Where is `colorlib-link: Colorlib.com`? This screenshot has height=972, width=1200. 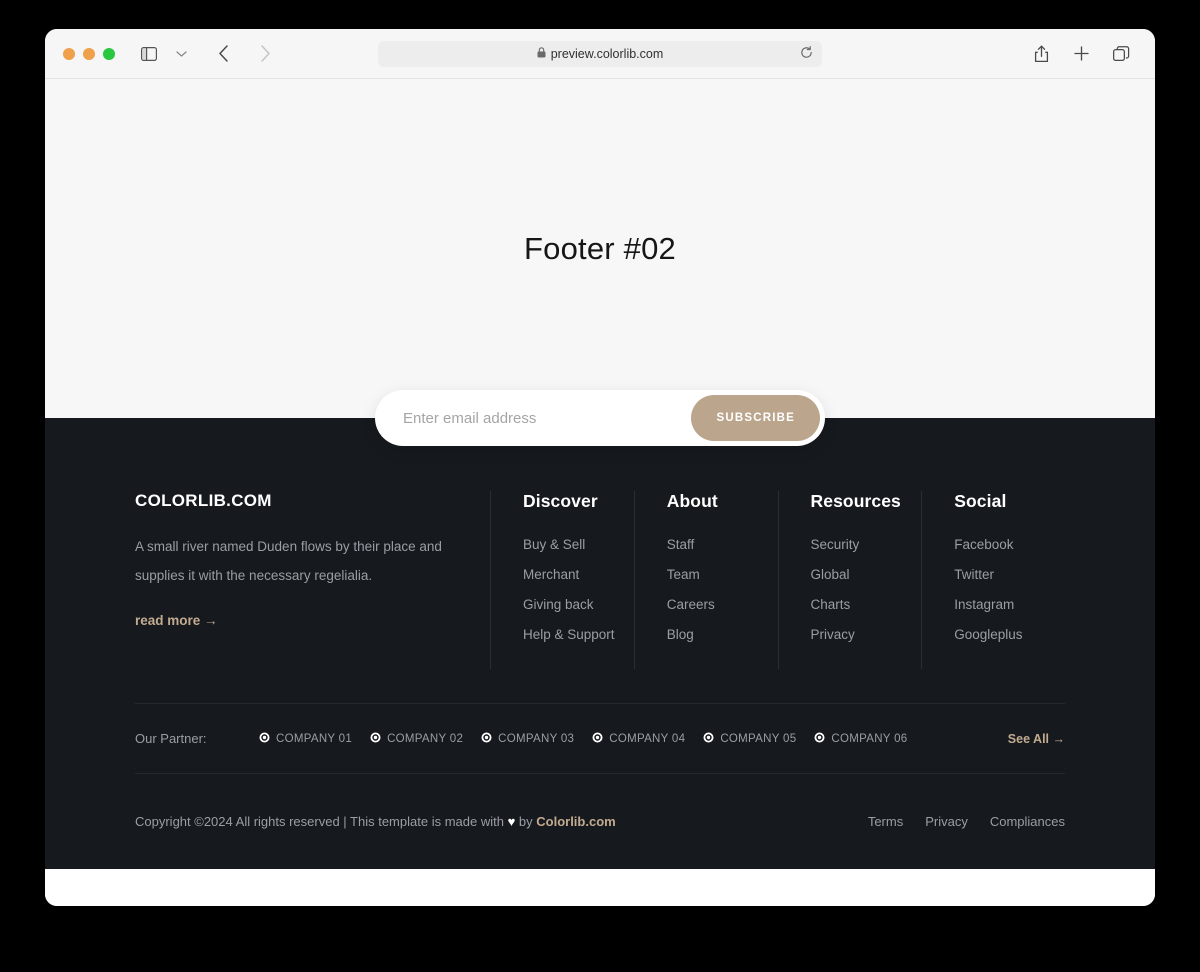
colorlib-link: Colorlib.com is located at coordinates (575, 821).